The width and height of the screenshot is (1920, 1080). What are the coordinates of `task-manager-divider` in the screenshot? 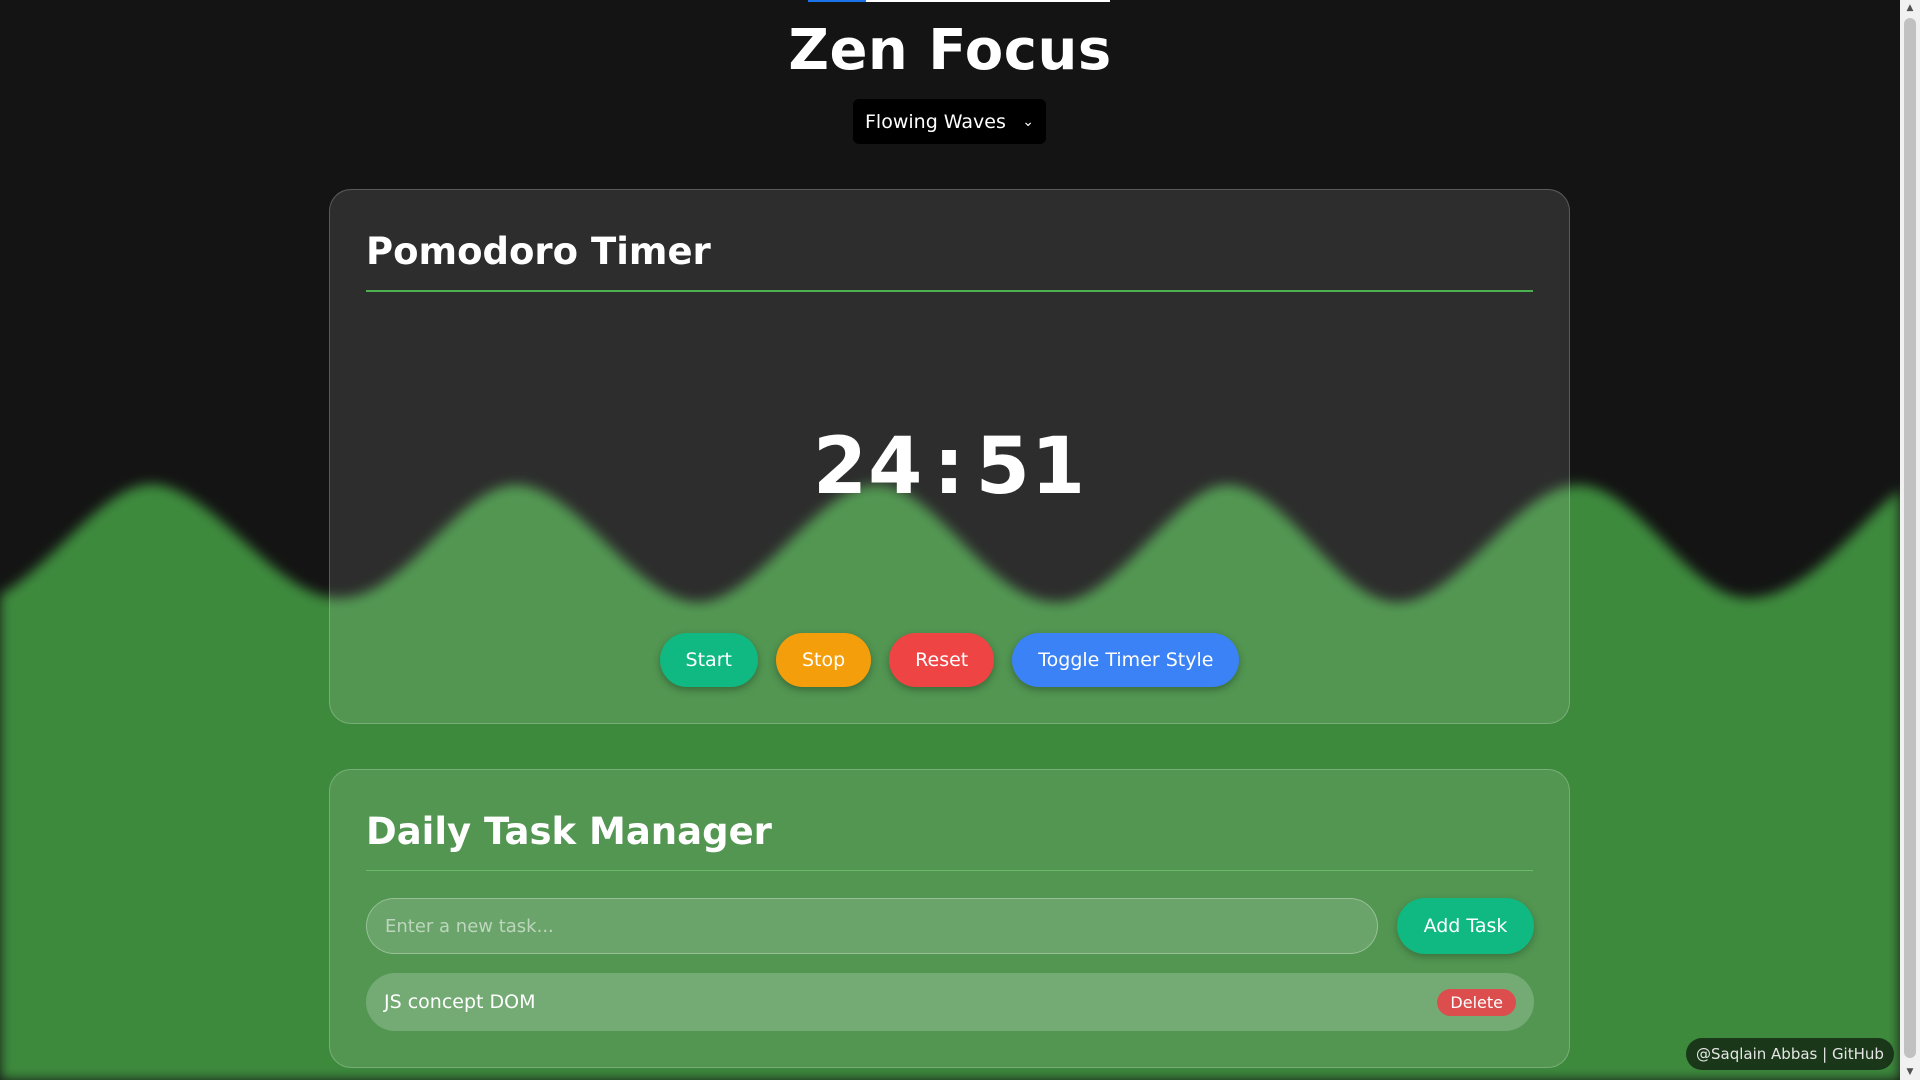 It's located at (949, 870).